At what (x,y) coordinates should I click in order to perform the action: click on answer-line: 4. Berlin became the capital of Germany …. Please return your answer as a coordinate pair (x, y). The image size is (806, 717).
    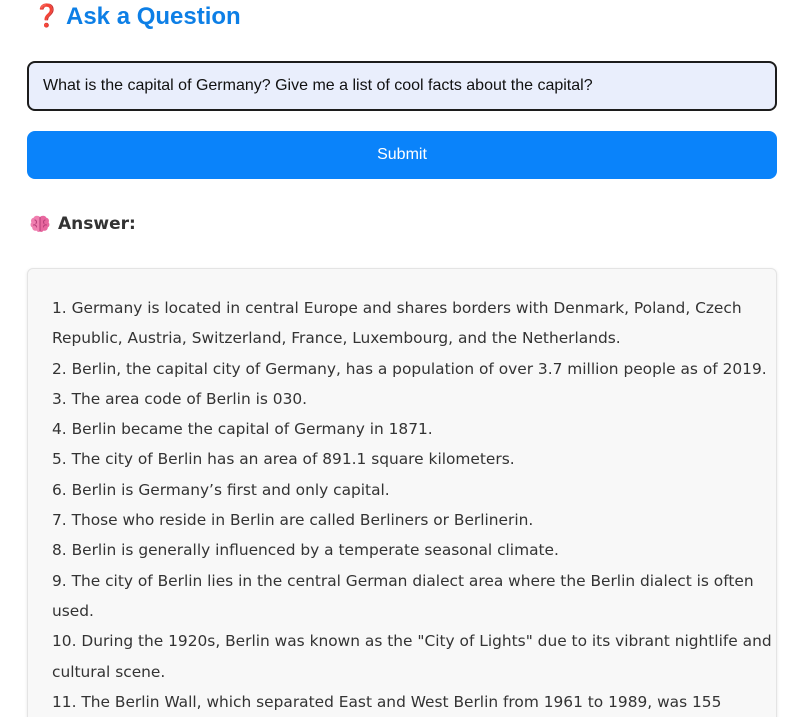
    Looking at the image, I should click on (242, 429).